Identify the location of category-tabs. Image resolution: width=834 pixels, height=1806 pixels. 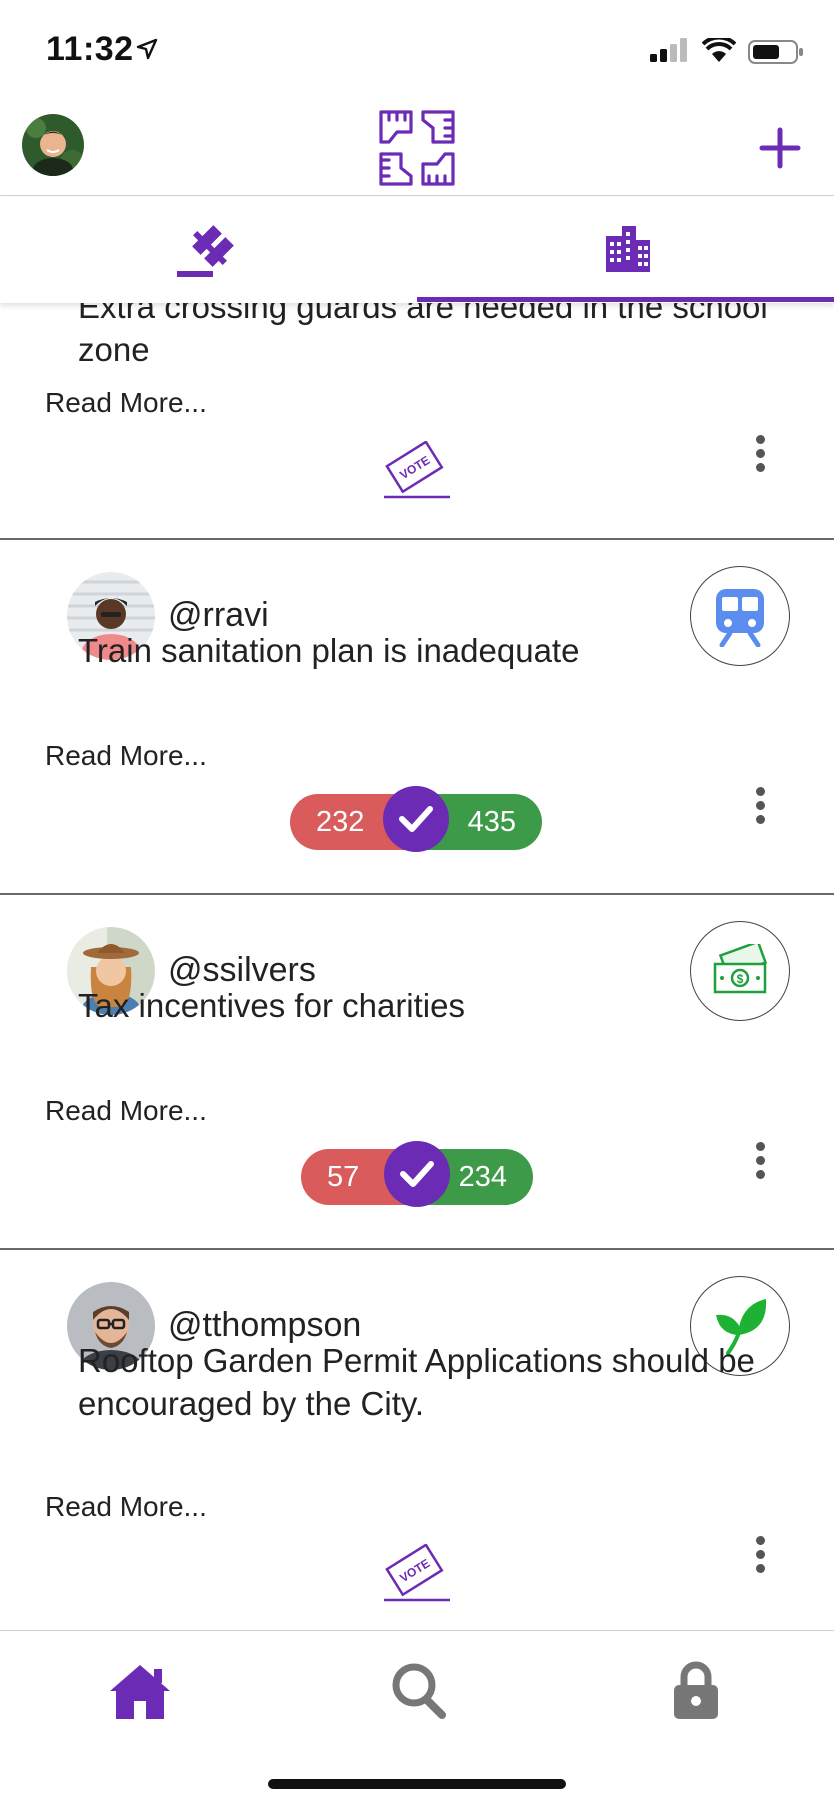
(417, 250).